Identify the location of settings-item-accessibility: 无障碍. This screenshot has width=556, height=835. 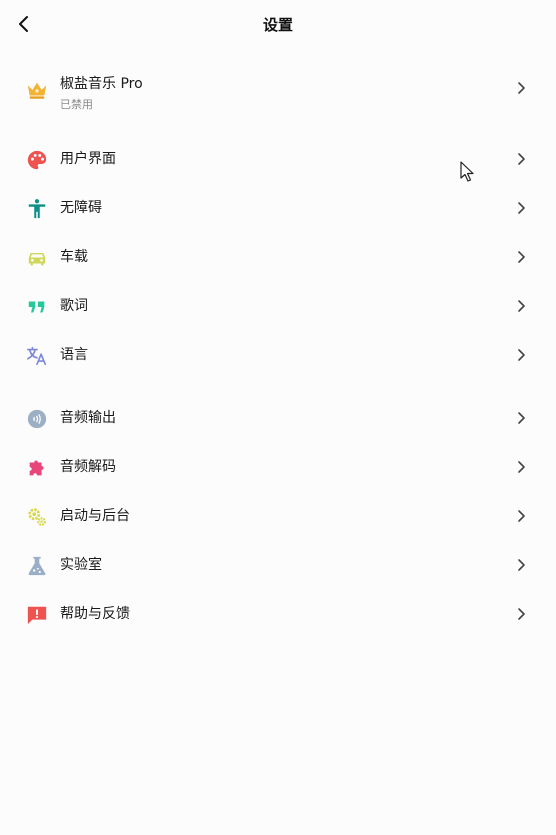
(278, 208).